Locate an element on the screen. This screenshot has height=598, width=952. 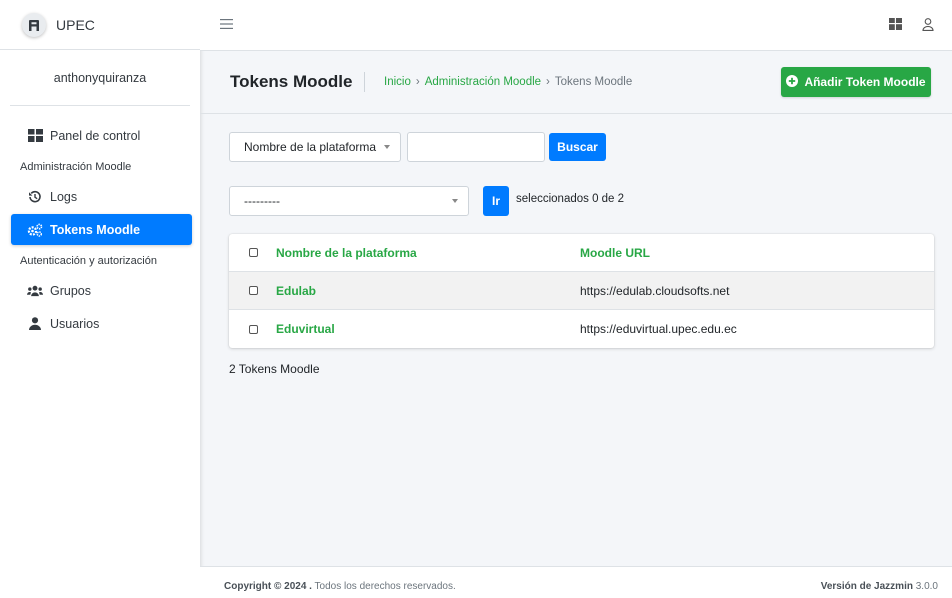
user-panel: anthonyquiranza is located at coordinates (100, 78).